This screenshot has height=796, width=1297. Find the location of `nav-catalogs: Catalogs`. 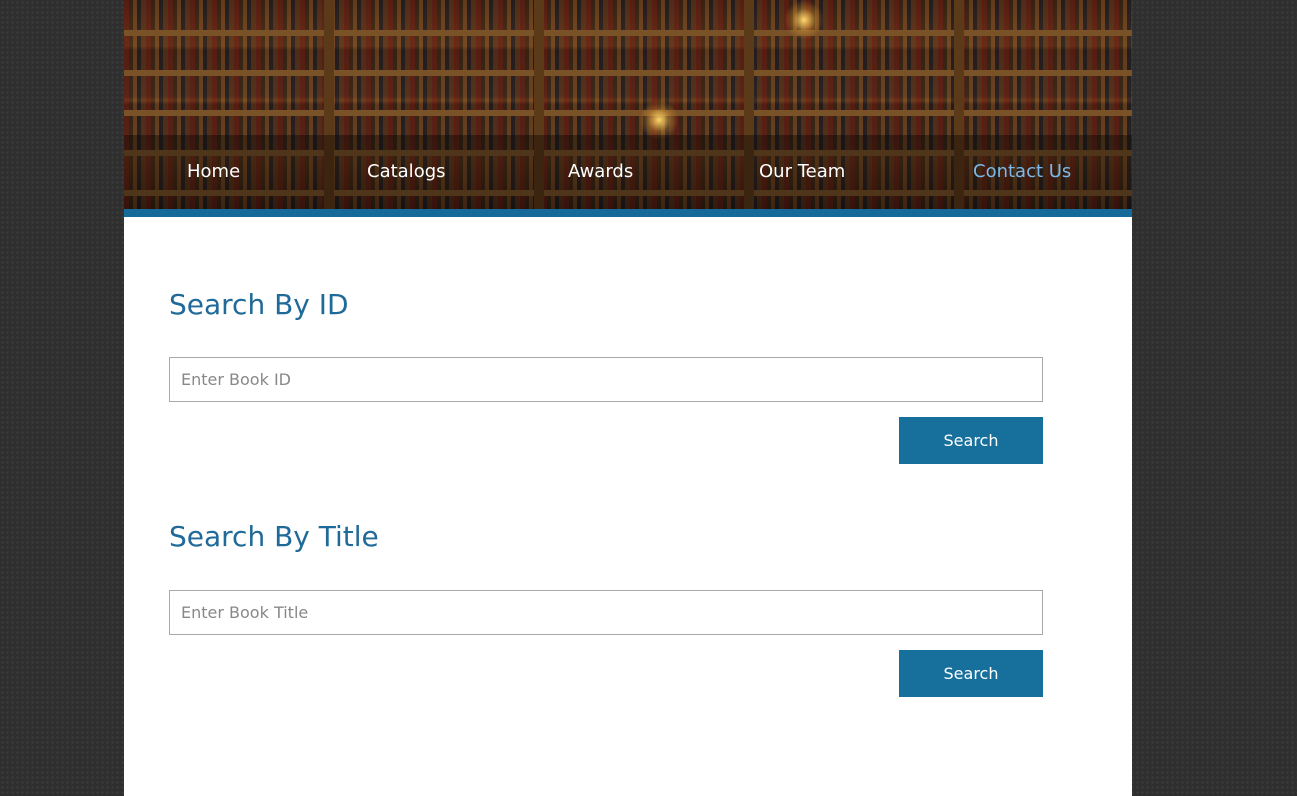

nav-catalogs: Catalogs is located at coordinates (406, 171).